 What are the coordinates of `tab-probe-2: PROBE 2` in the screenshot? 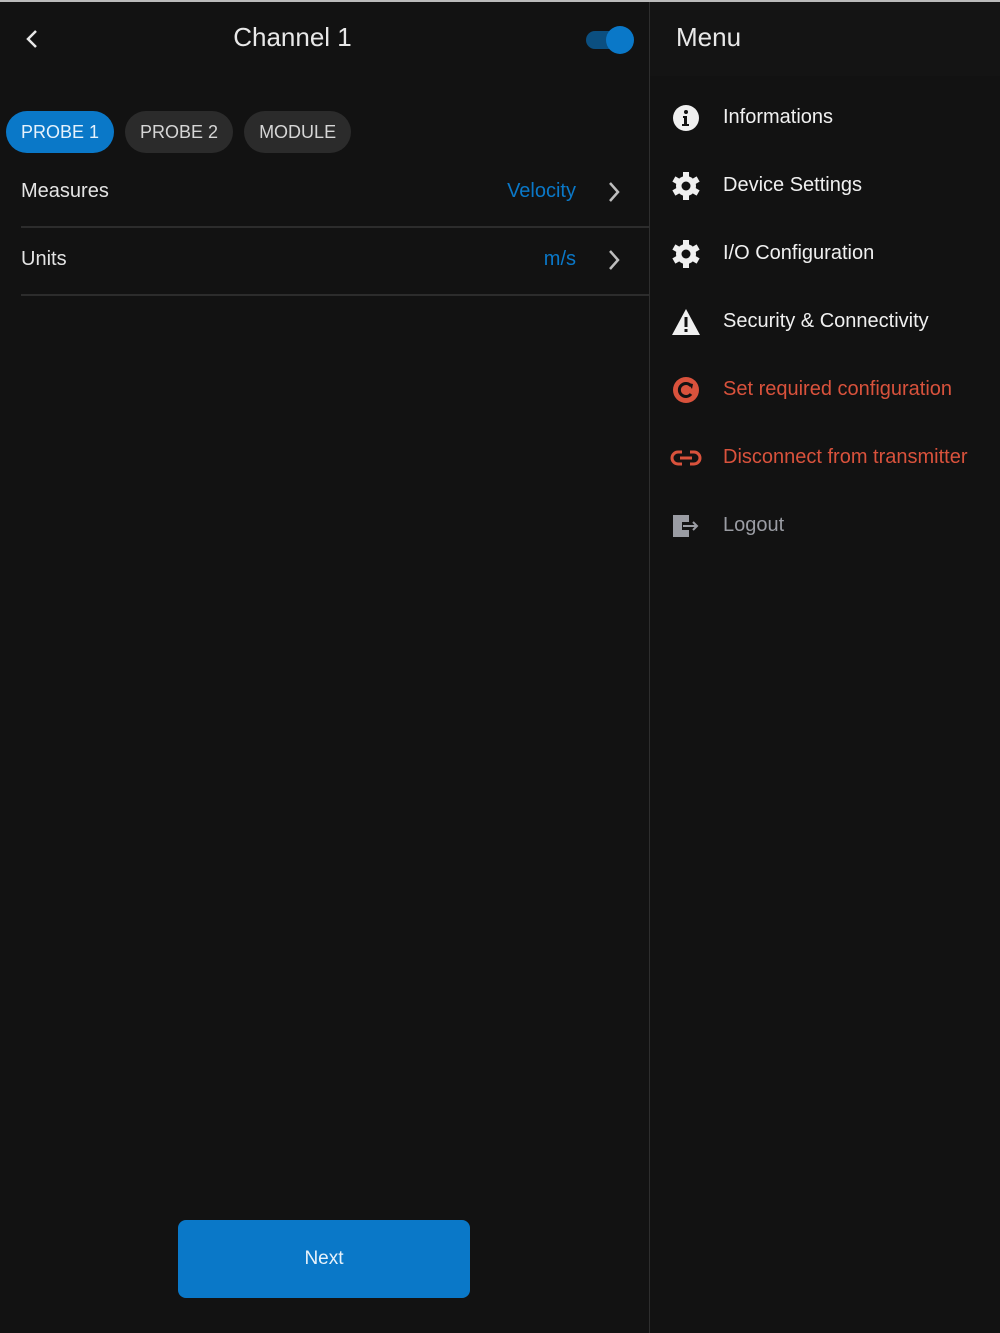 It's located at (179, 132).